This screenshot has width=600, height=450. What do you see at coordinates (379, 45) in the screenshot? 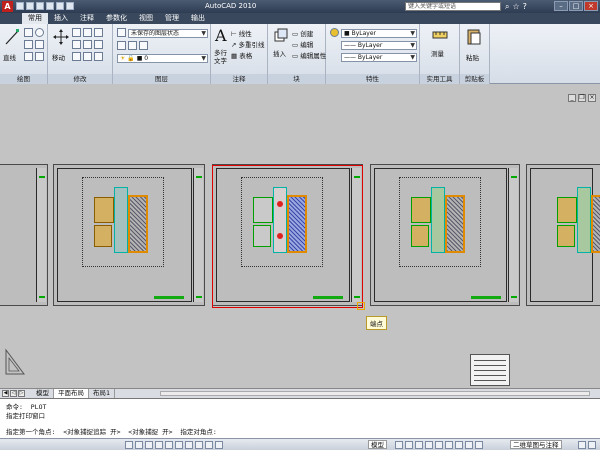
I see `linetype-dropdown: —— ByLayer ▼` at bounding box center [379, 45].